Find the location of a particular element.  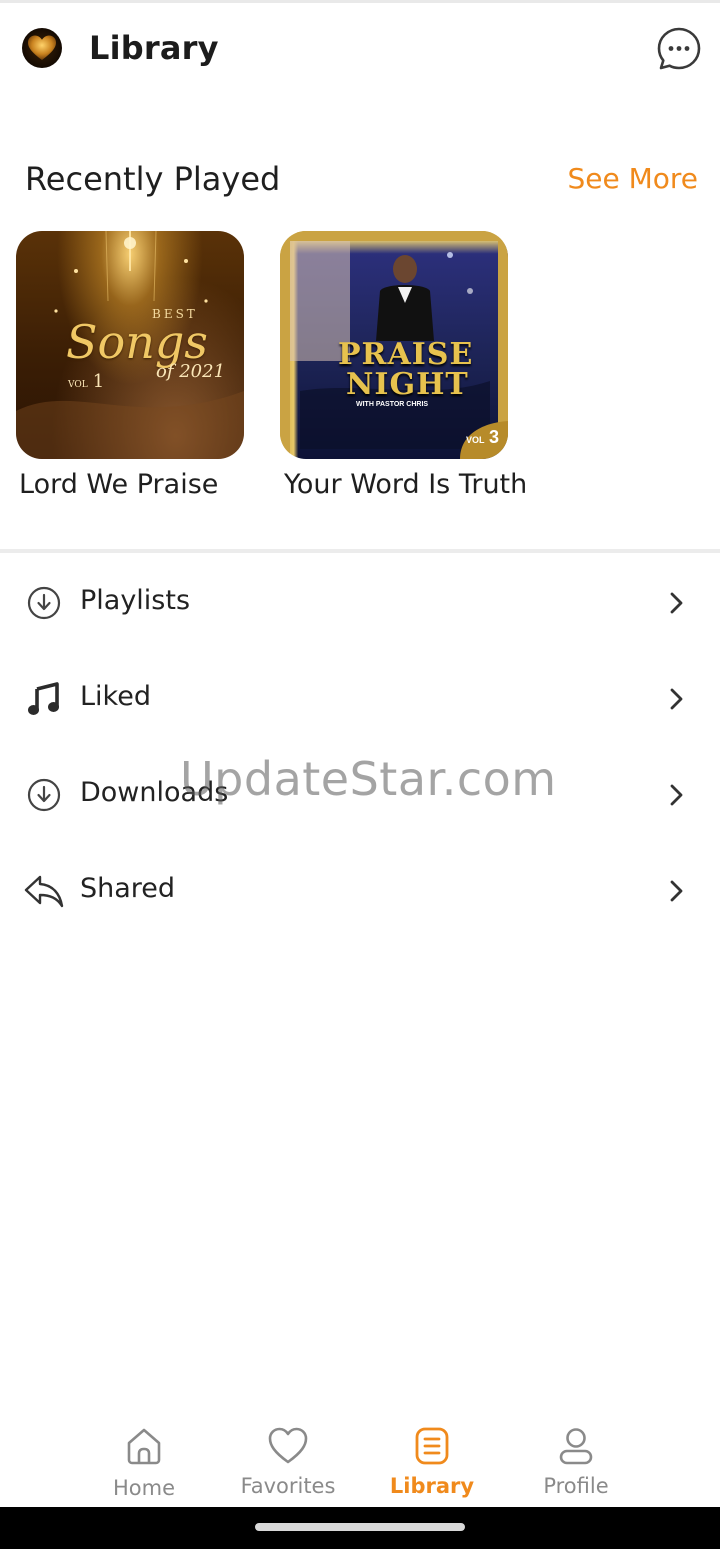

home-gesture-handle is located at coordinates (360, 1527).